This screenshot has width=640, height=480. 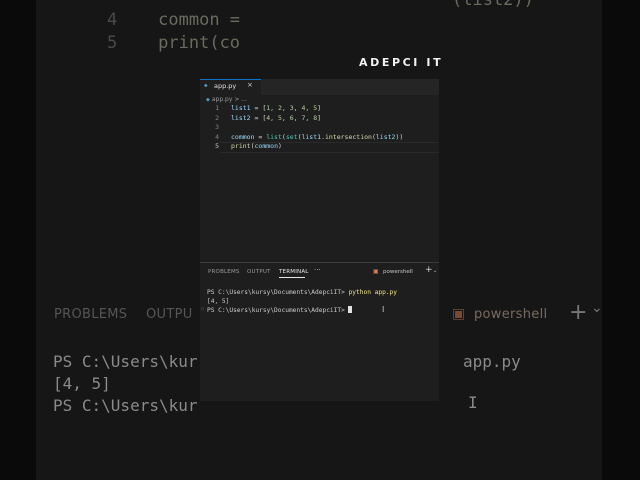 I want to click on code-token: set, so click(x=291, y=136).